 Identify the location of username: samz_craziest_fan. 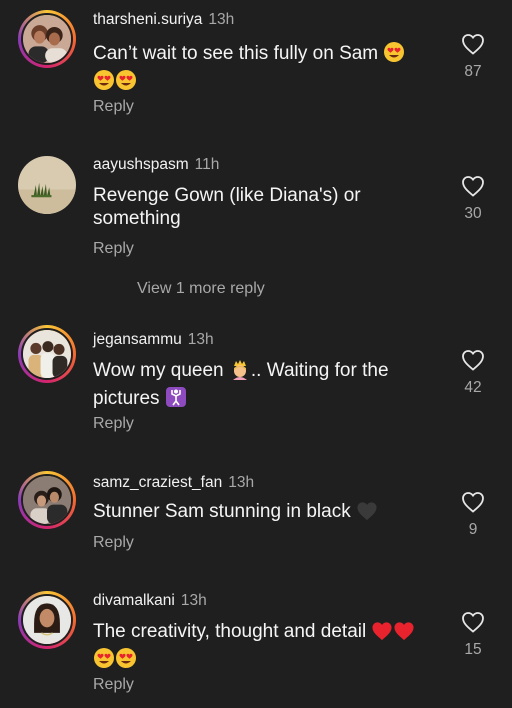
(157, 482).